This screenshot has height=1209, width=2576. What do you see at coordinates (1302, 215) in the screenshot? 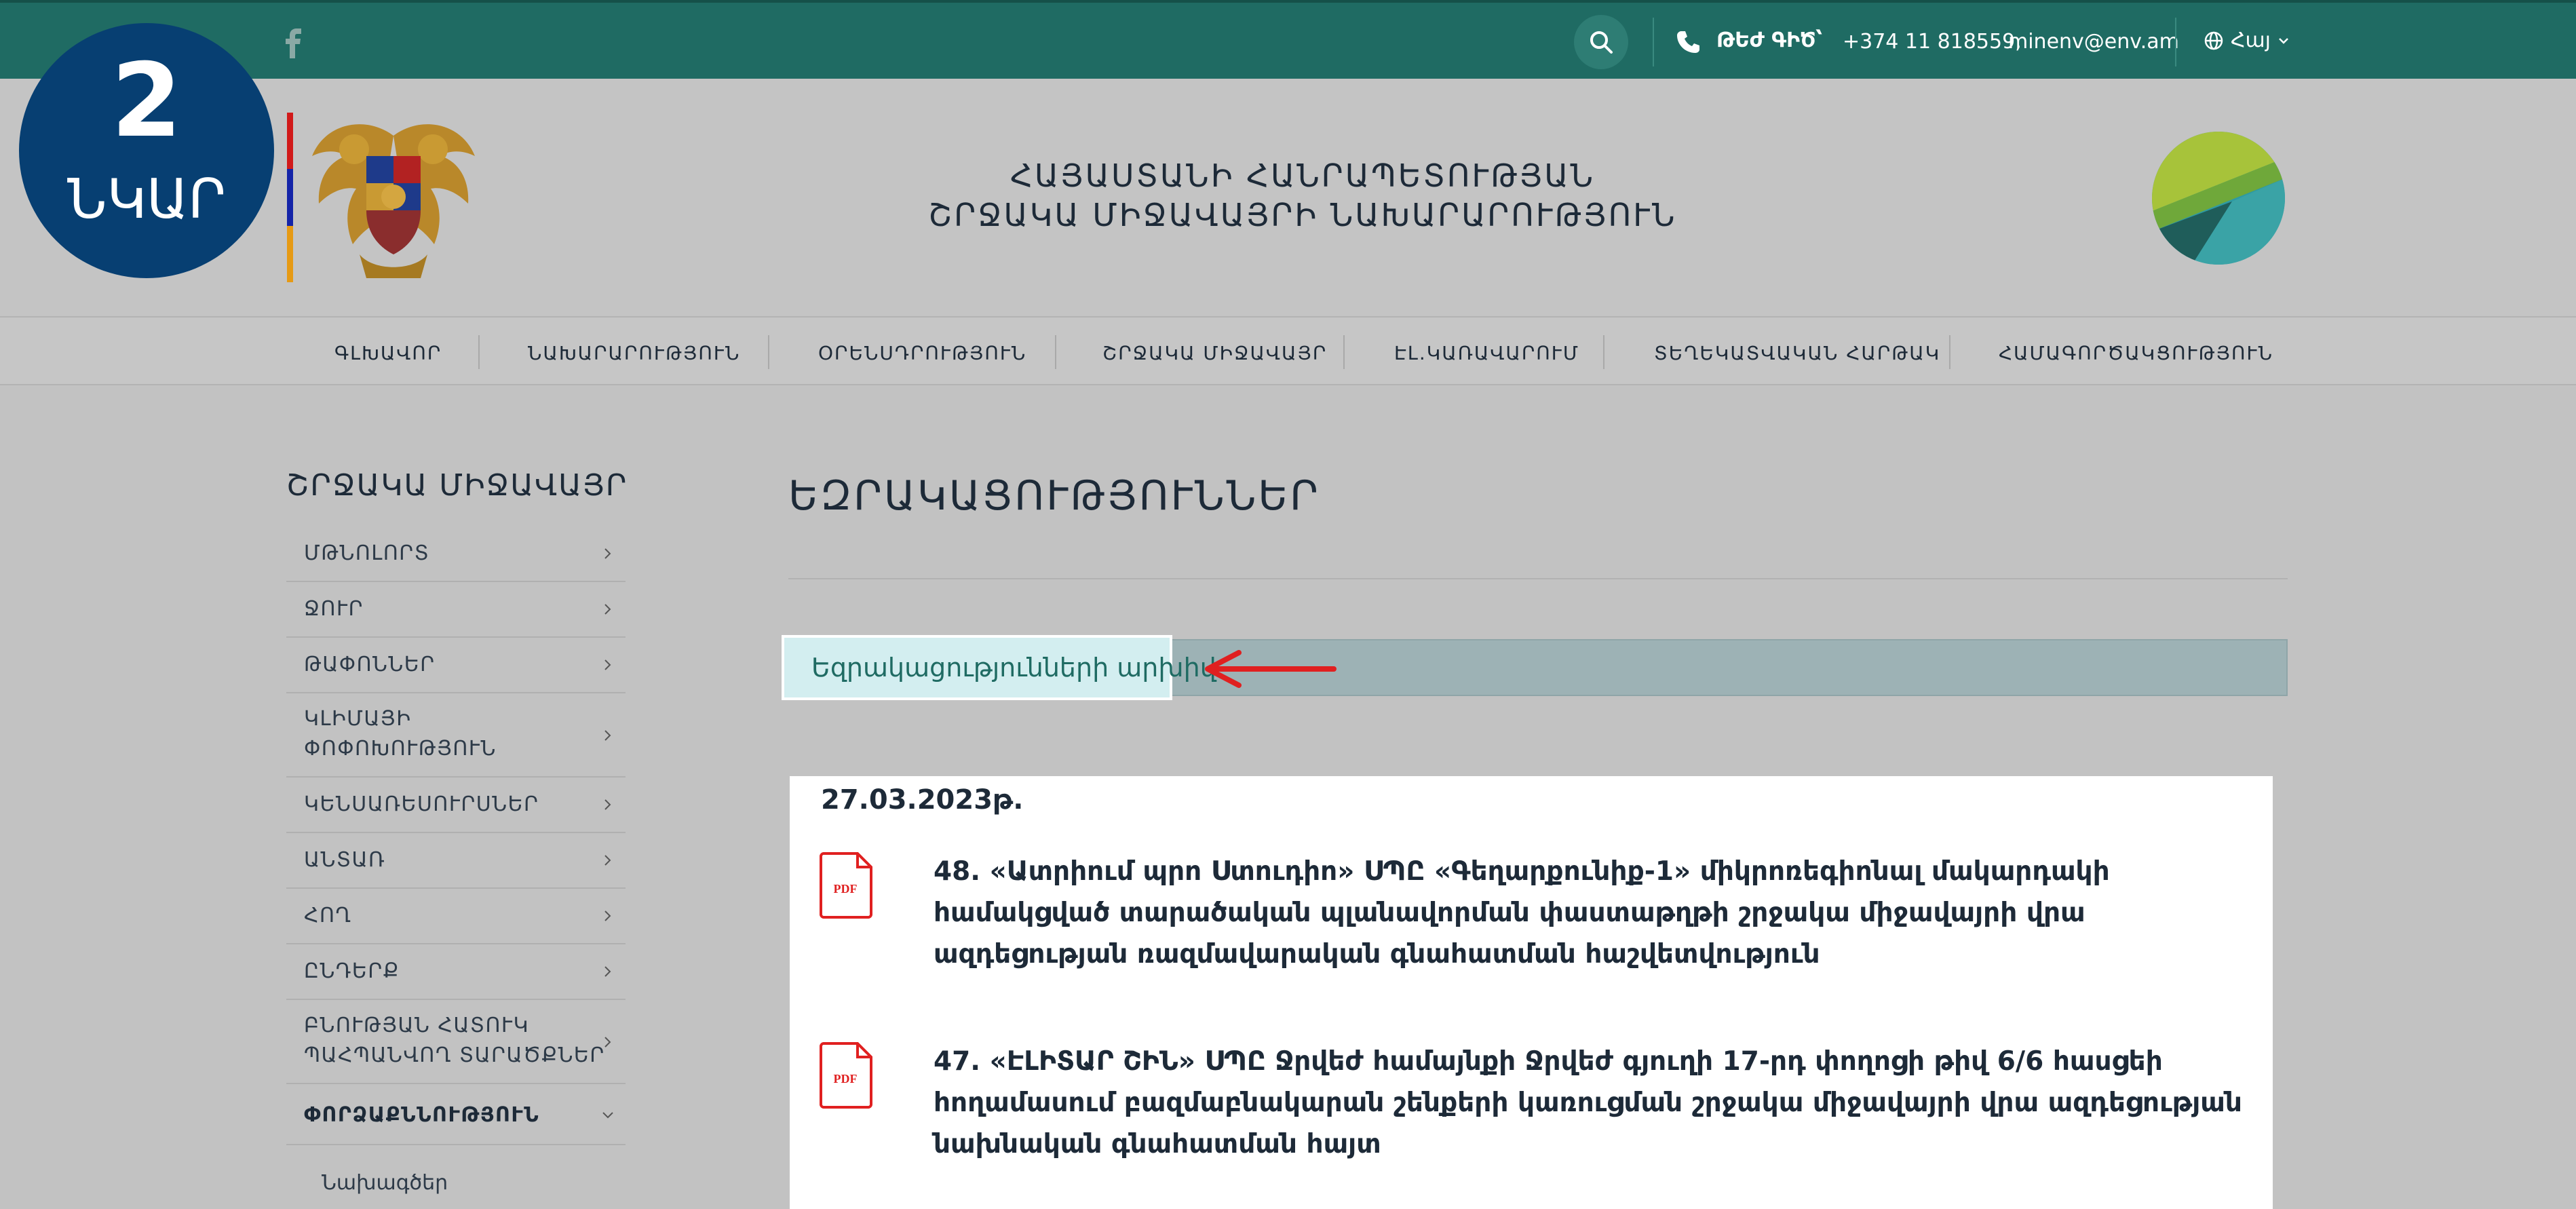
I see `ministry-title-line2: ՇՐՋԱԿԱ ՄԻՋԱՎԱՅՐԻ ՆԱԽԱՐԱՐՈՒԹՅՈՒՆ` at bounding box center [1302, 215].